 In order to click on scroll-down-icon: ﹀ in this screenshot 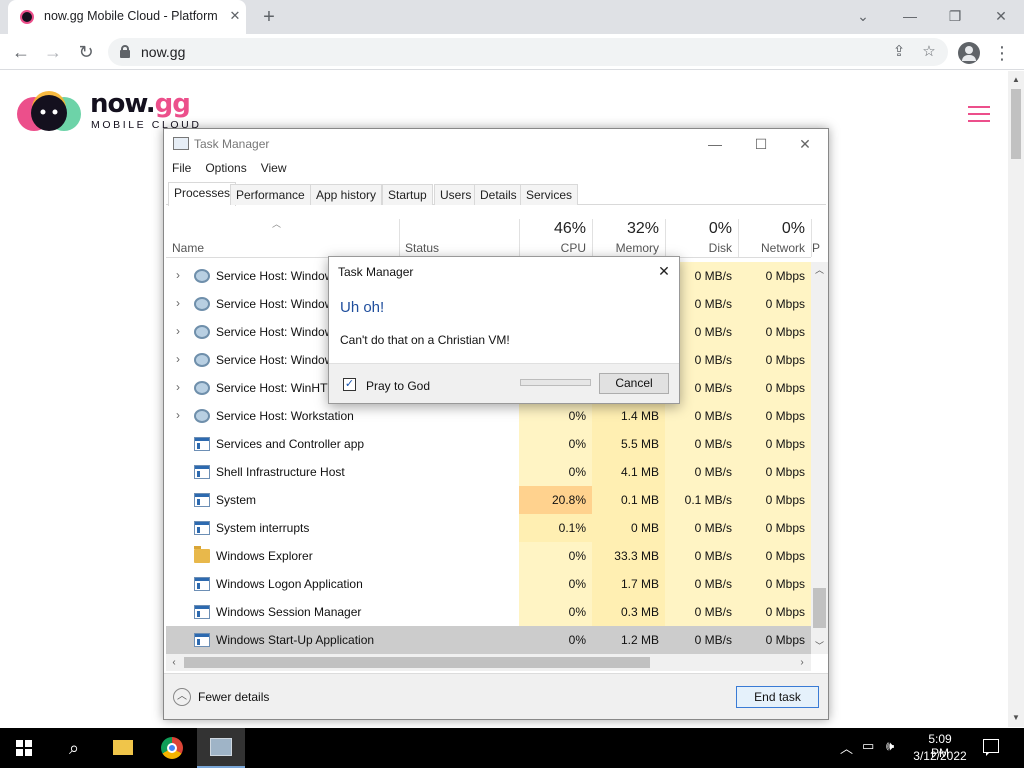, I will do `click(819, 646)`.